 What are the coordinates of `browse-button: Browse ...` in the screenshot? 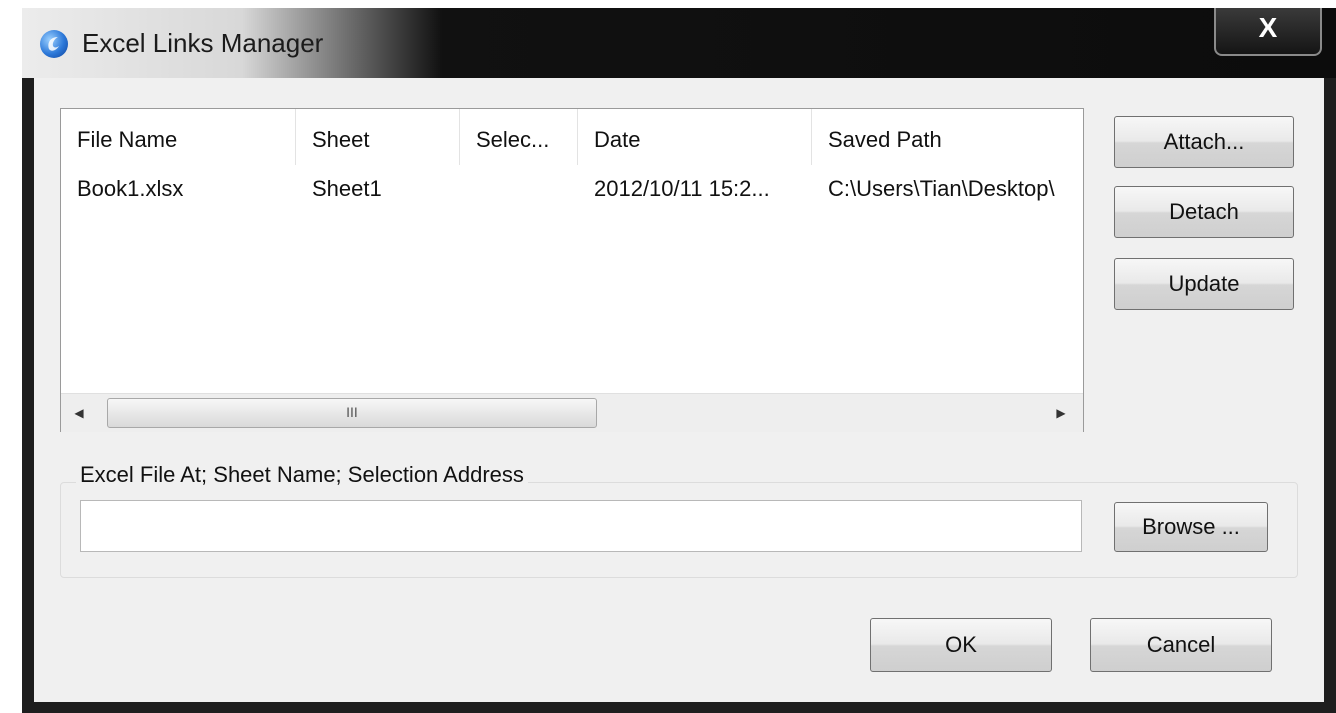 It's located at (1191, 527).